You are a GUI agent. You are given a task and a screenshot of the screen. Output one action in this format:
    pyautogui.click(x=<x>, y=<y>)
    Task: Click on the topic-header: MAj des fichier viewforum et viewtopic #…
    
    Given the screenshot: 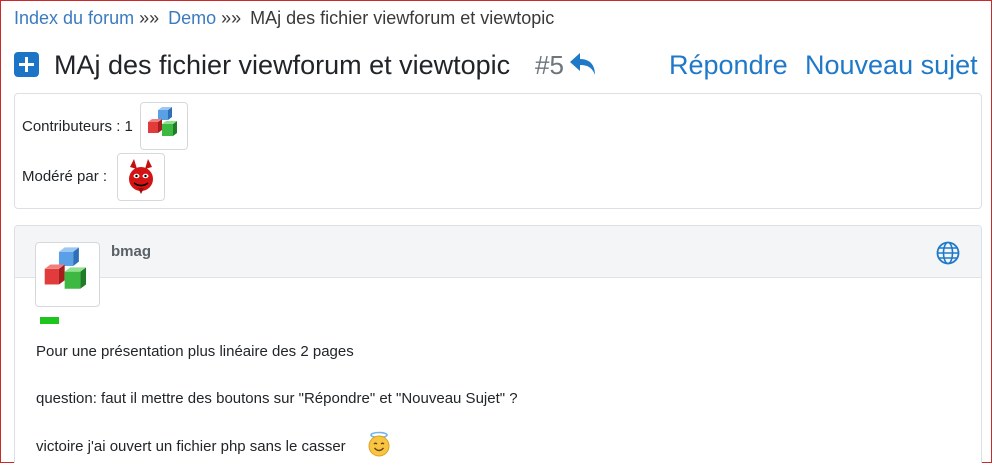 What is the action you would take?
    pyautogui.click(x=498, y=65)
    